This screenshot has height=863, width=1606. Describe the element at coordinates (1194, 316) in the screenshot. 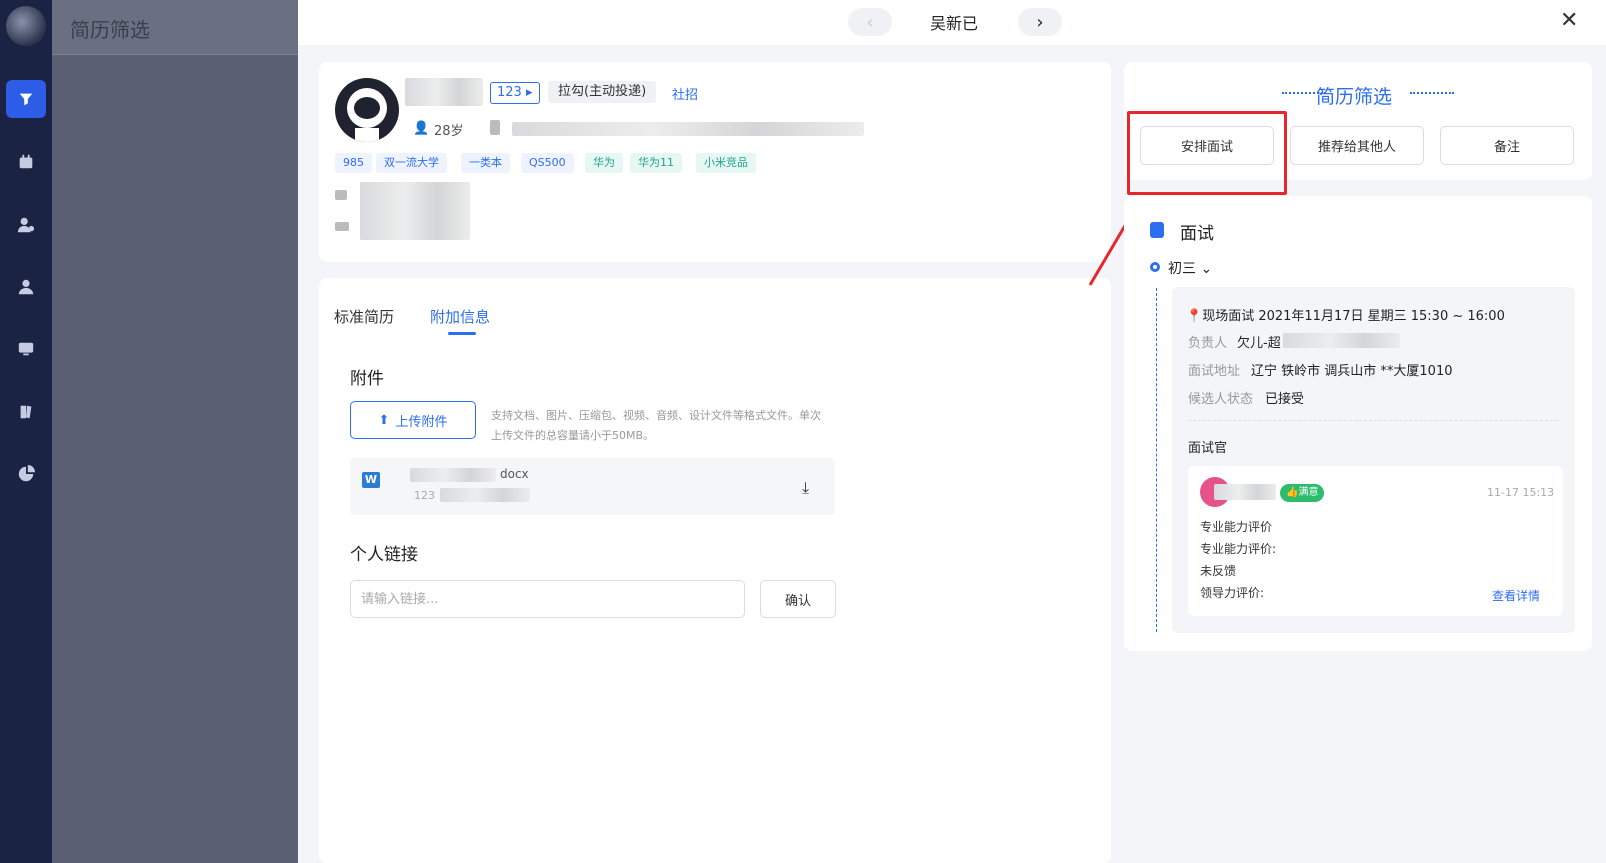

I see `location-pin-icon: 📍` at that location.